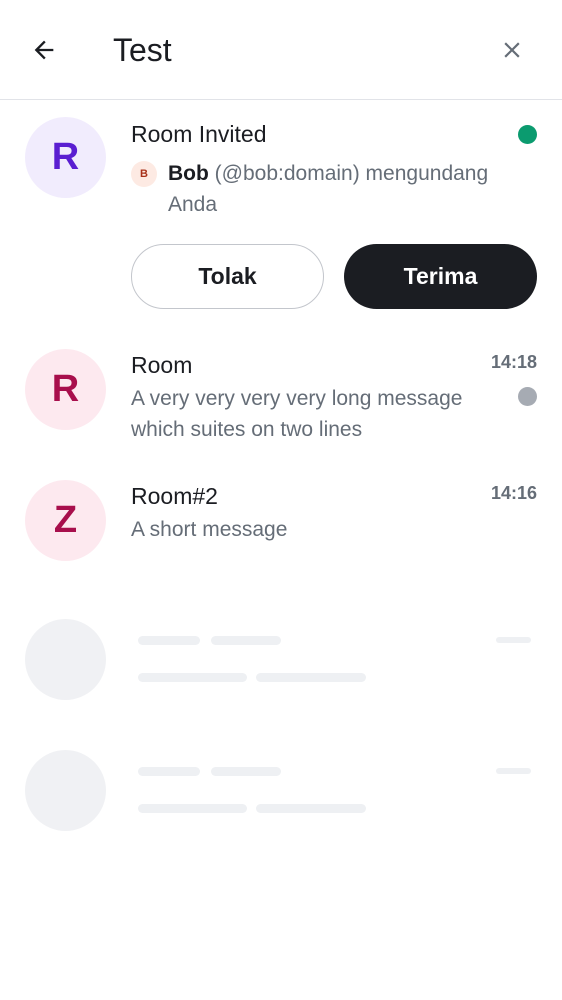 The image size is (562, 1000). I want to click on room-name: Room Invited, so click(199, 134).